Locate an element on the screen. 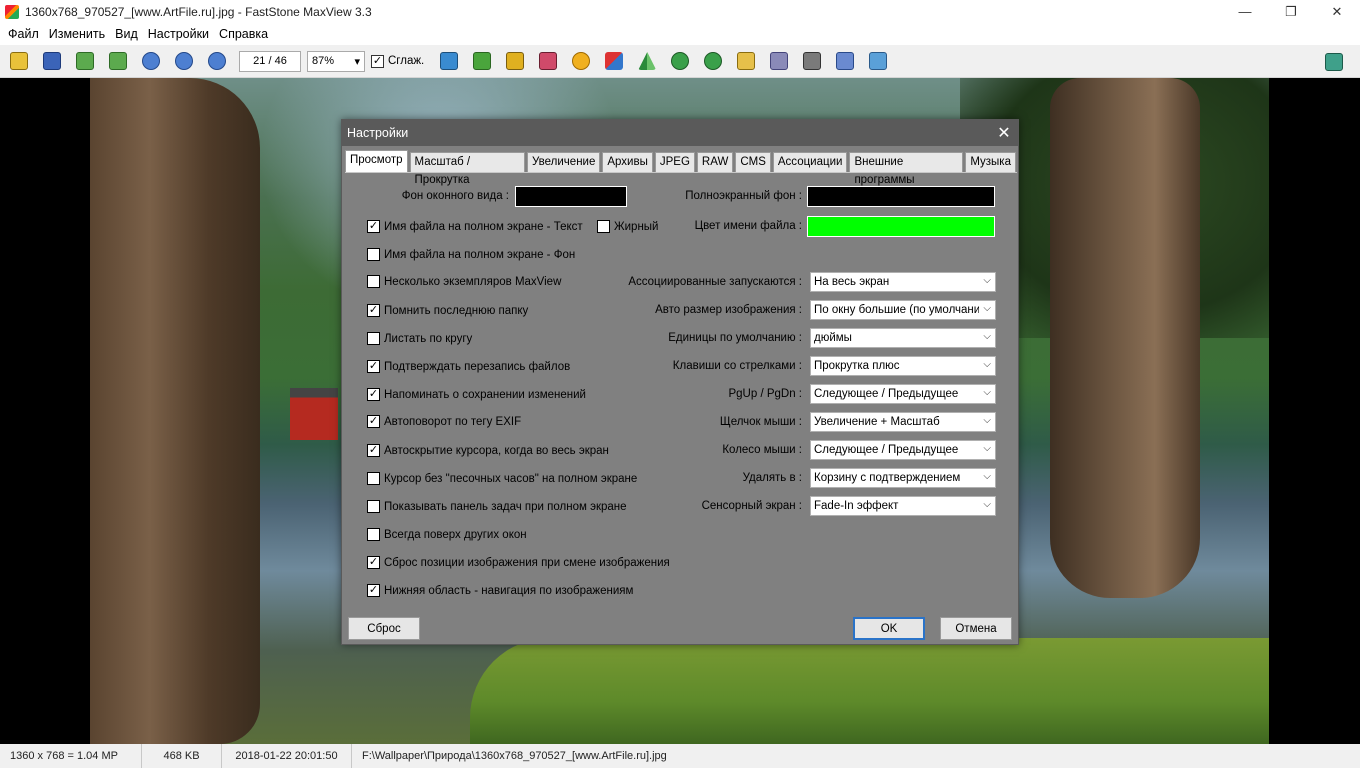 The width and height of the screenshot is (1360, 768). tab-external-programs: Внешние программы is located at coordinates (906, 169).